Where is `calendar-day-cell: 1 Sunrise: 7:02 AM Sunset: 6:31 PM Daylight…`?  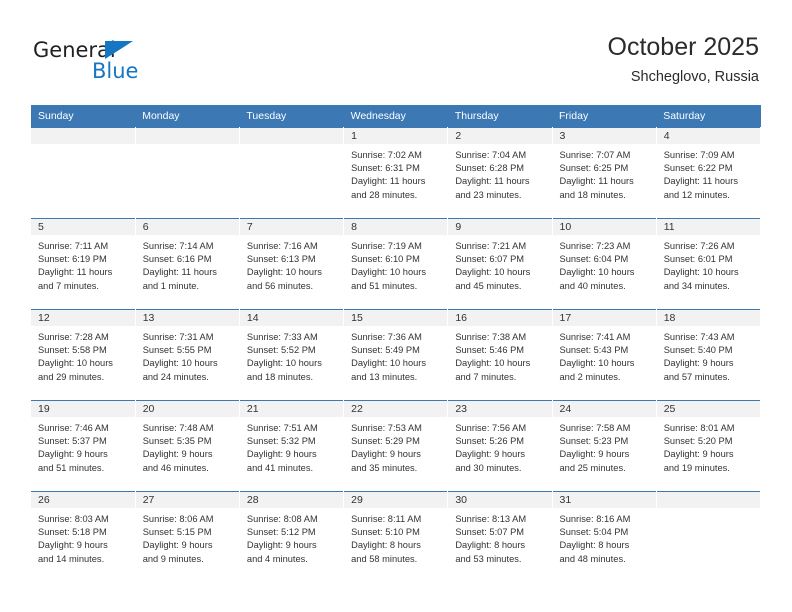 calendar-day-cell: 1 Sunrise: 7:02 AM Sunset: 6:31 PM Daylight… is located at coordinates (396, 173).